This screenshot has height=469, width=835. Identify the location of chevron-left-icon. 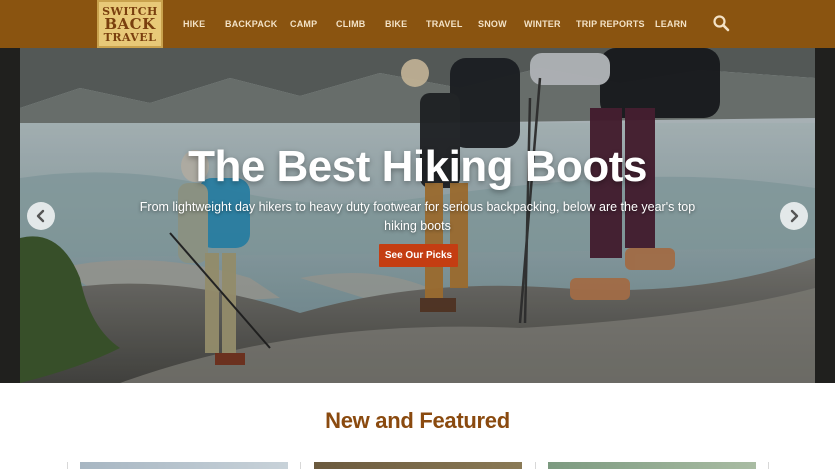
(40, 216).